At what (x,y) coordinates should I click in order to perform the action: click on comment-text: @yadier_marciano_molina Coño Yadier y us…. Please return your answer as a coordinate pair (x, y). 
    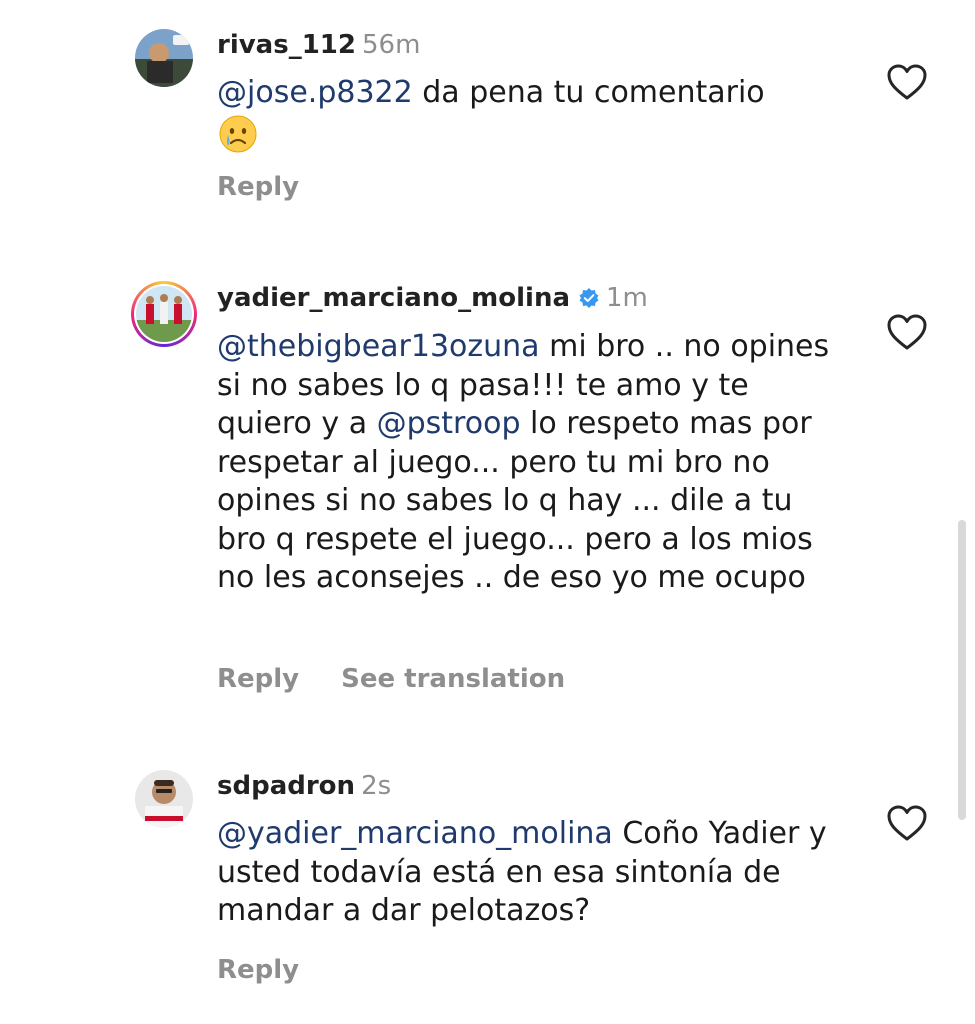
    Looking at the image, I should click on (527, 873).